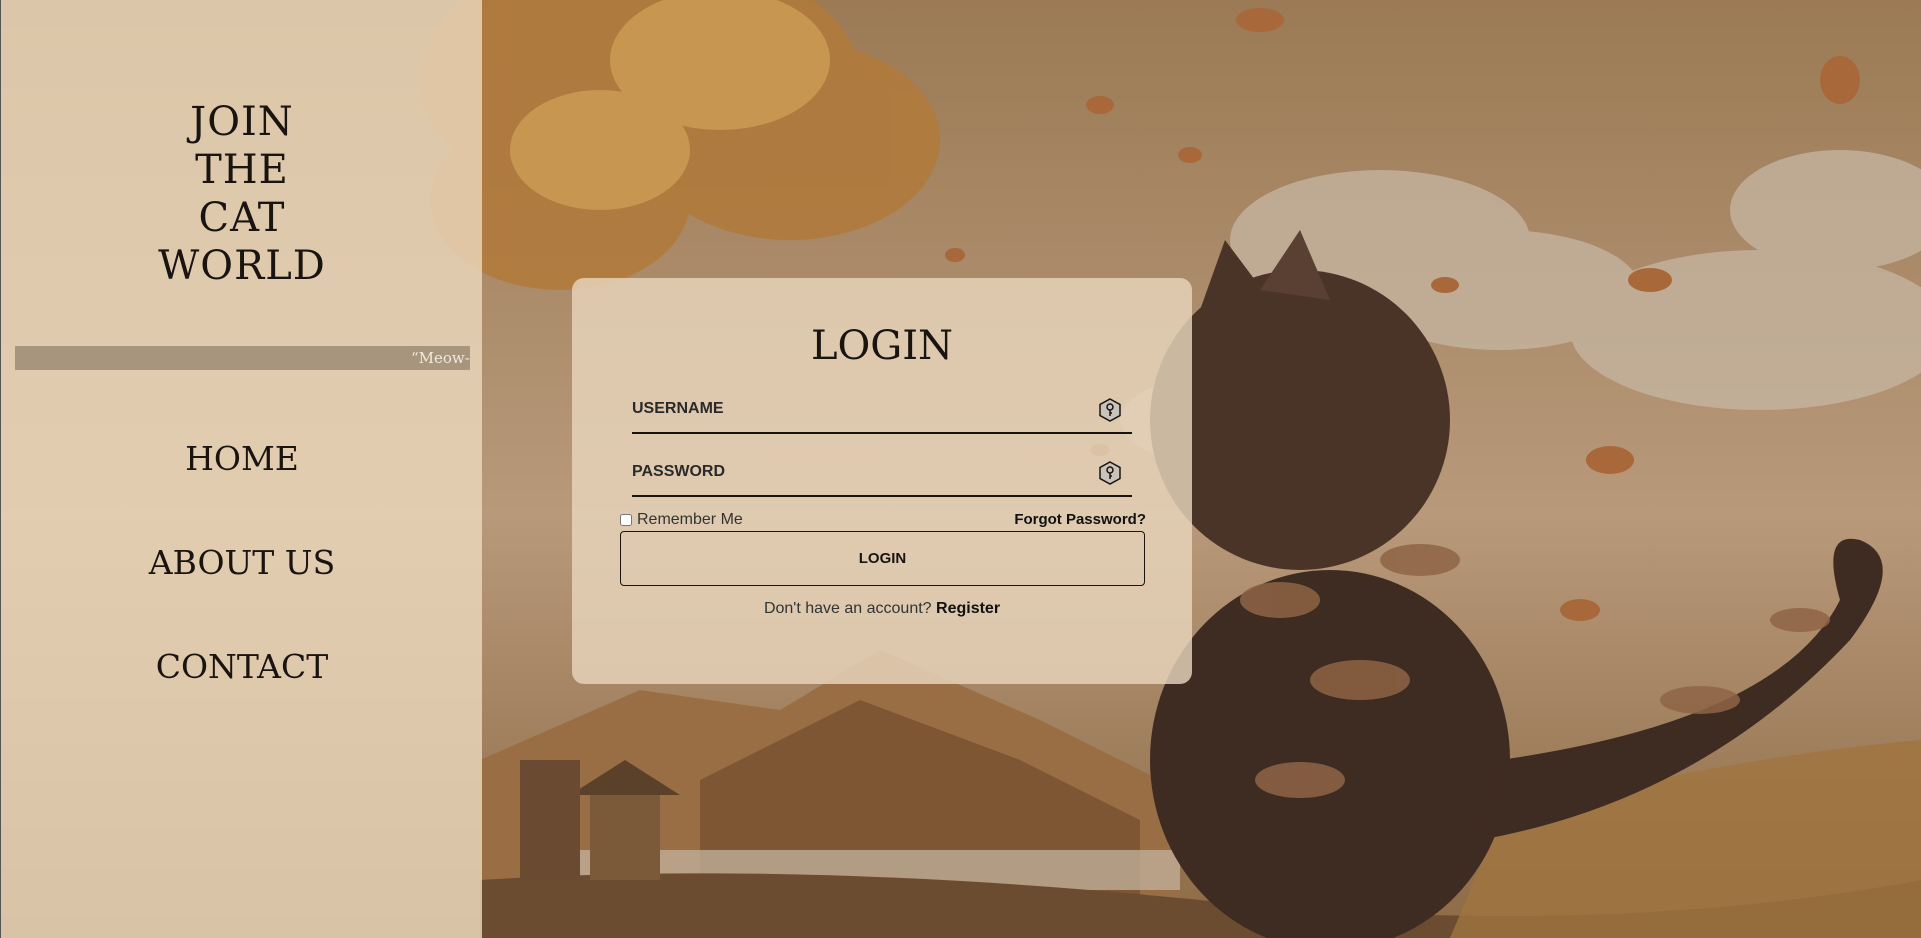 The width and height of the screenshot is (1921, 938). Describe the element at coordinates (242, 358) in the screenshot. I see `marquee-ticker: “Meow-w` at that location.